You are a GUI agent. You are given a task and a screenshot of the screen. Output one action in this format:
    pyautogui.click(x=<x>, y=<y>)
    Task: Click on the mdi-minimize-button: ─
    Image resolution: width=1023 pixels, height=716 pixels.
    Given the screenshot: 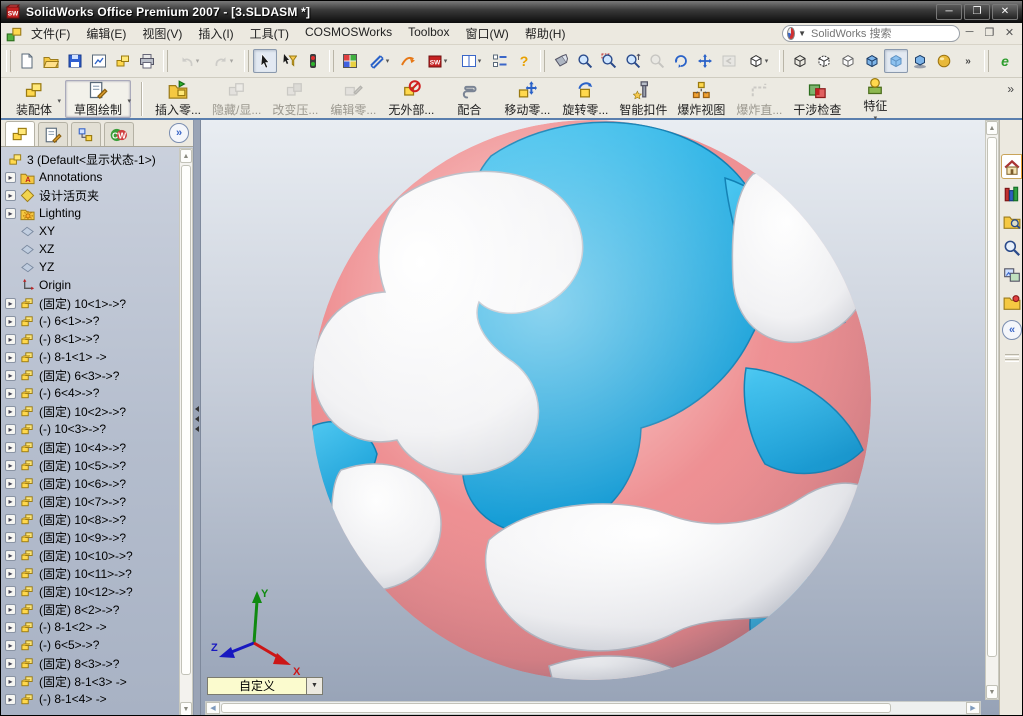 What is the action you would take?
    pyautogui.click(x=969, y=32)
    